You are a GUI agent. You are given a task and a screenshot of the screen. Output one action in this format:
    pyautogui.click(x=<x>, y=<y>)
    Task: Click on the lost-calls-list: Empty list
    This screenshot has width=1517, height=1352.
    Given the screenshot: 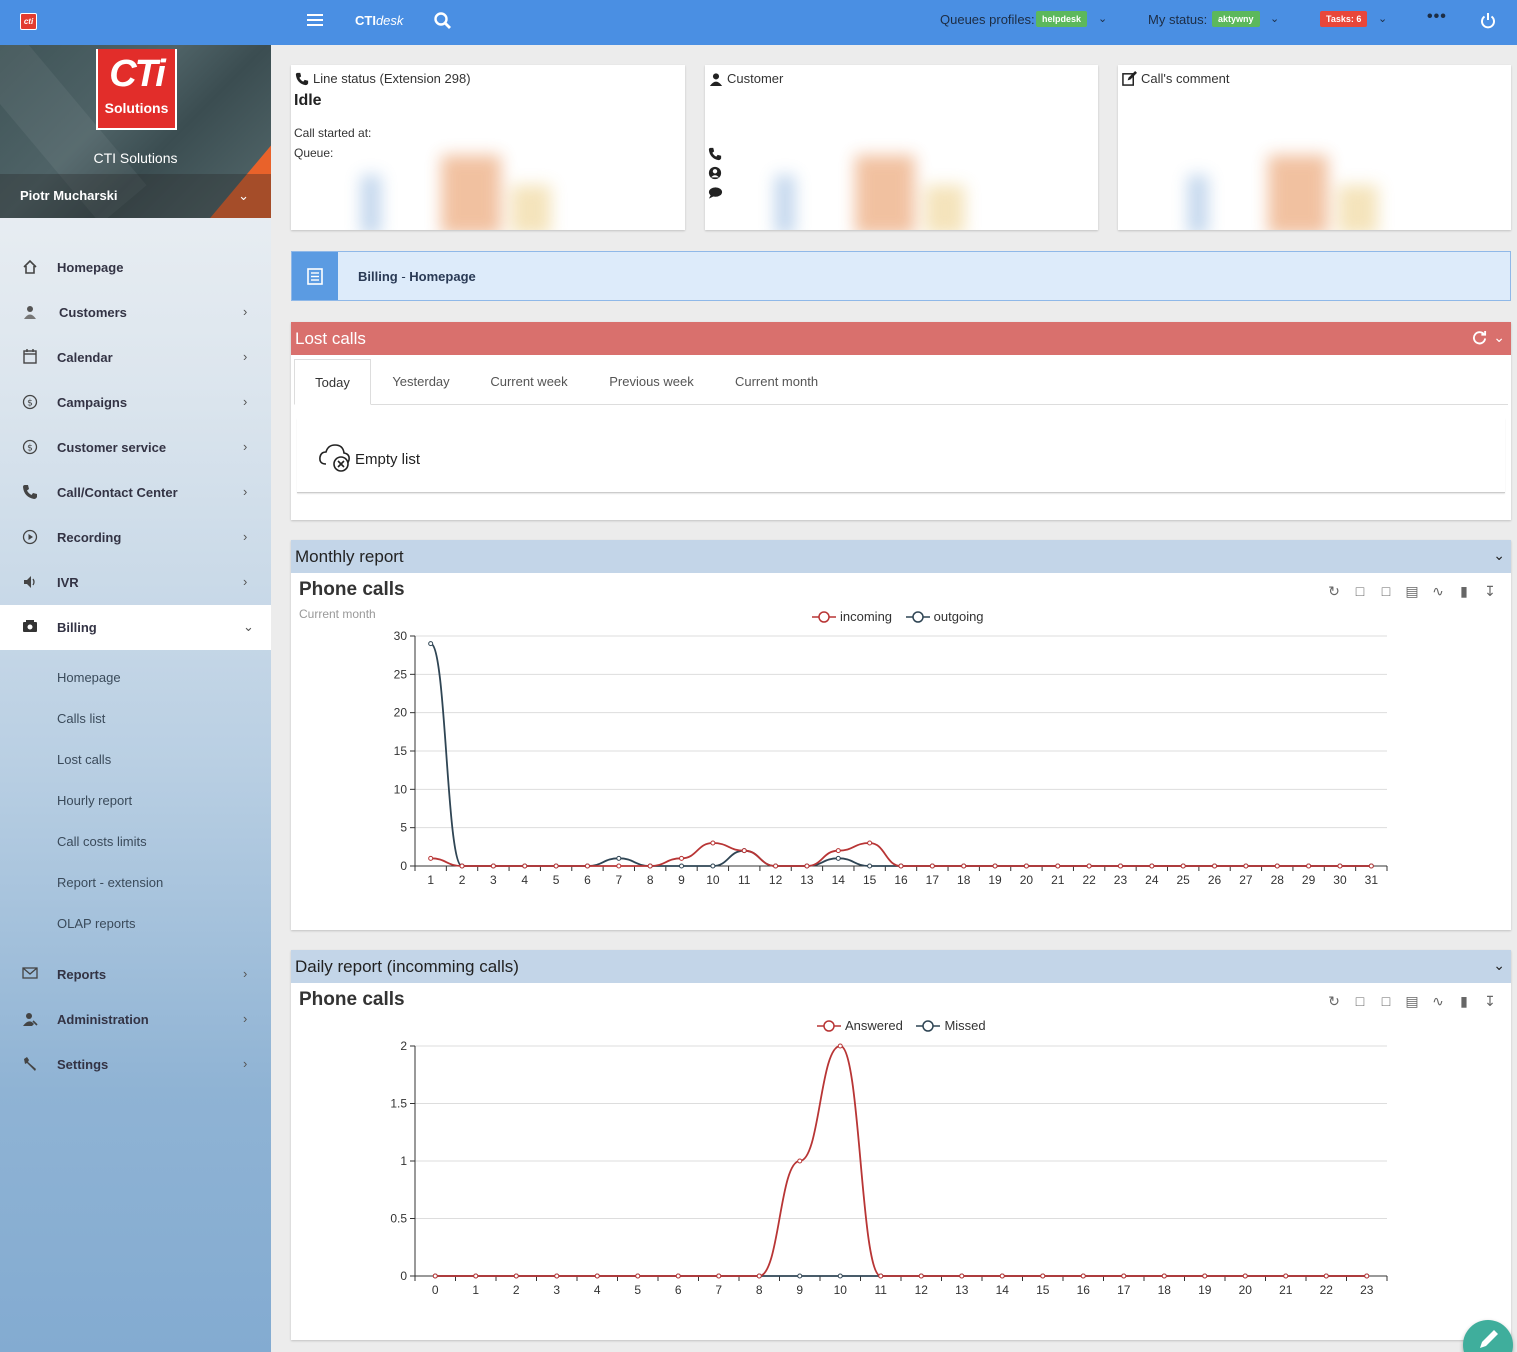 What is the action you would take?
    pyautogui.click(x=901, y=455)
    